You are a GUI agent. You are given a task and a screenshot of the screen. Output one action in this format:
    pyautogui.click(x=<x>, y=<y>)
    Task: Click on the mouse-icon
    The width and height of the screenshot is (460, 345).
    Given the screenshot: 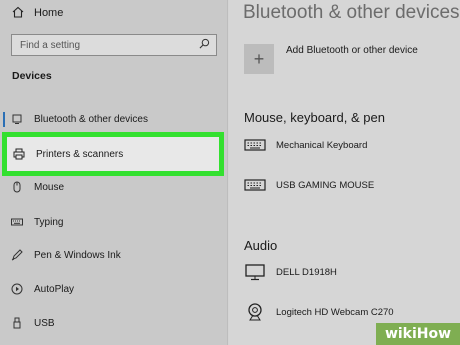 What is the action you would take?
    pyautogui.click(x=17, y=187)
    